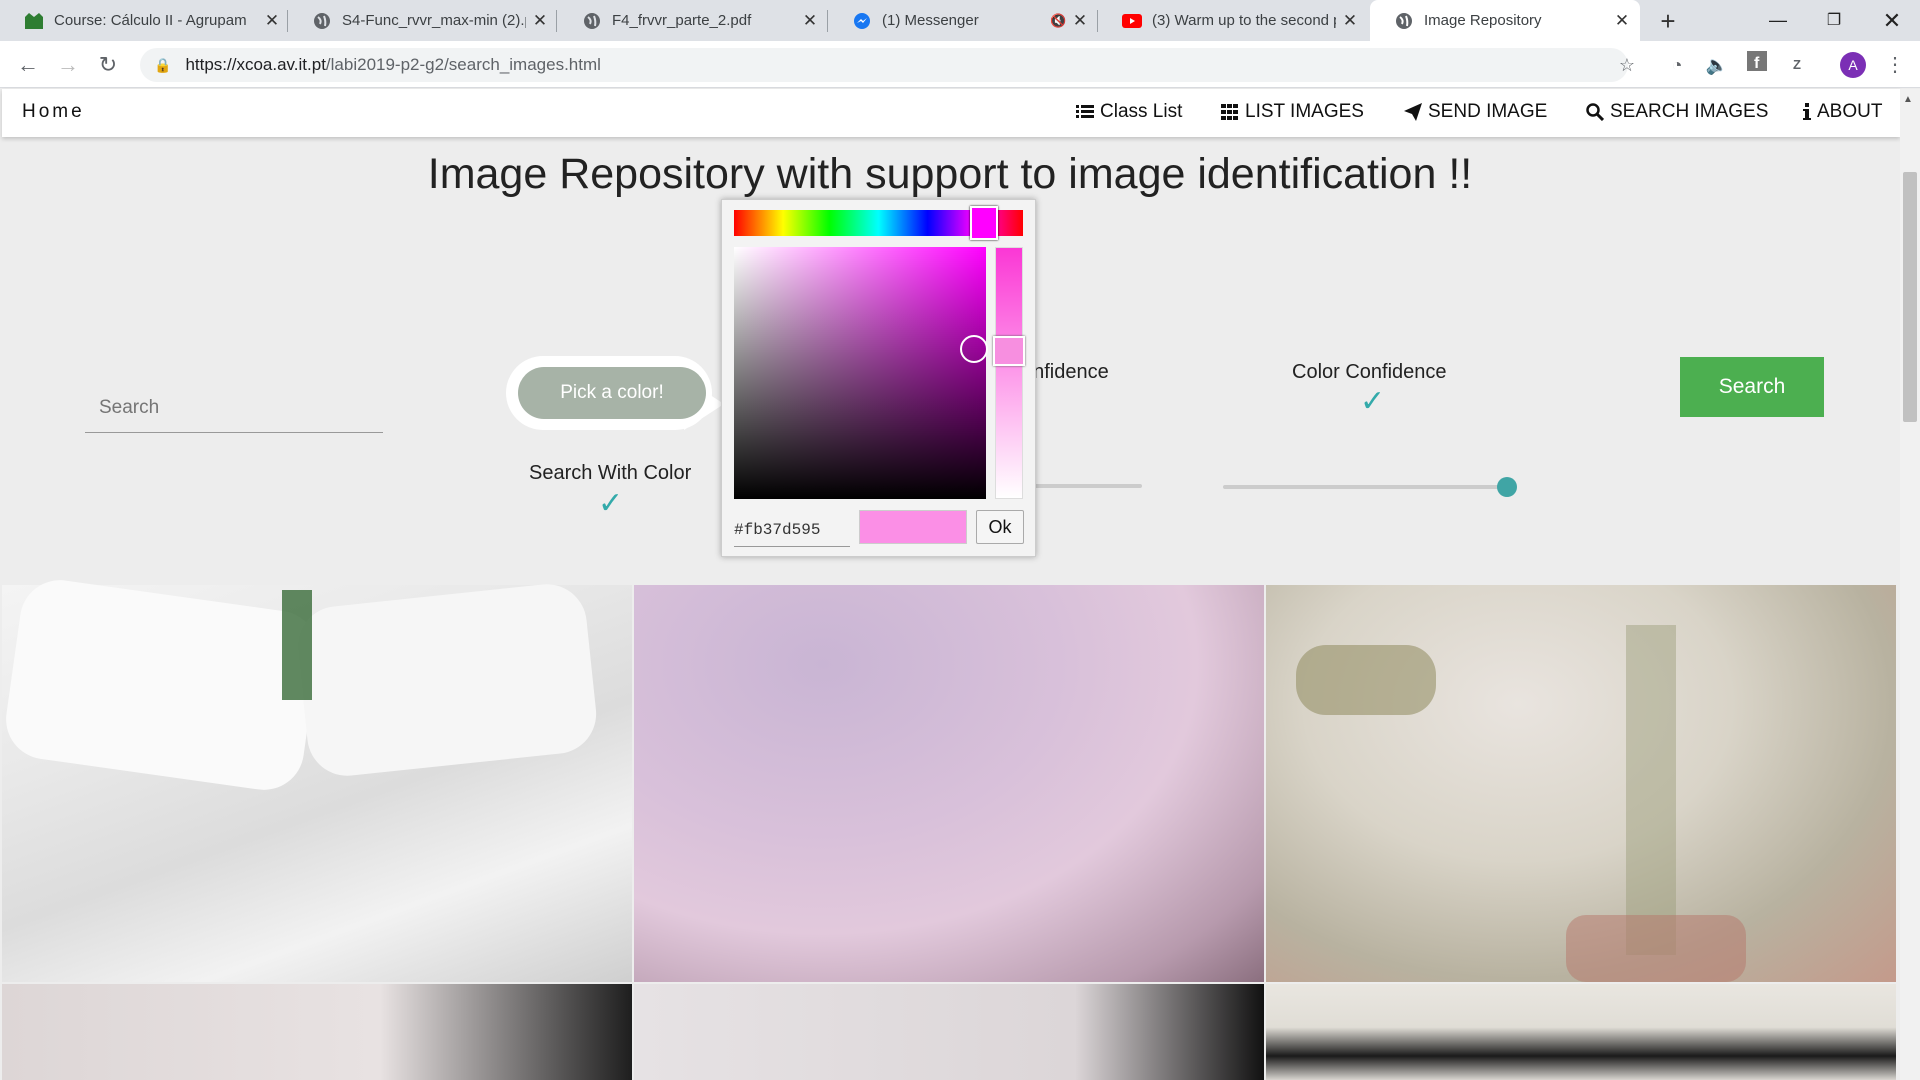  Describe the element at coordinates (612, 393) in the screenshot. I see `pick-color-button: Pick a color!` at that location.